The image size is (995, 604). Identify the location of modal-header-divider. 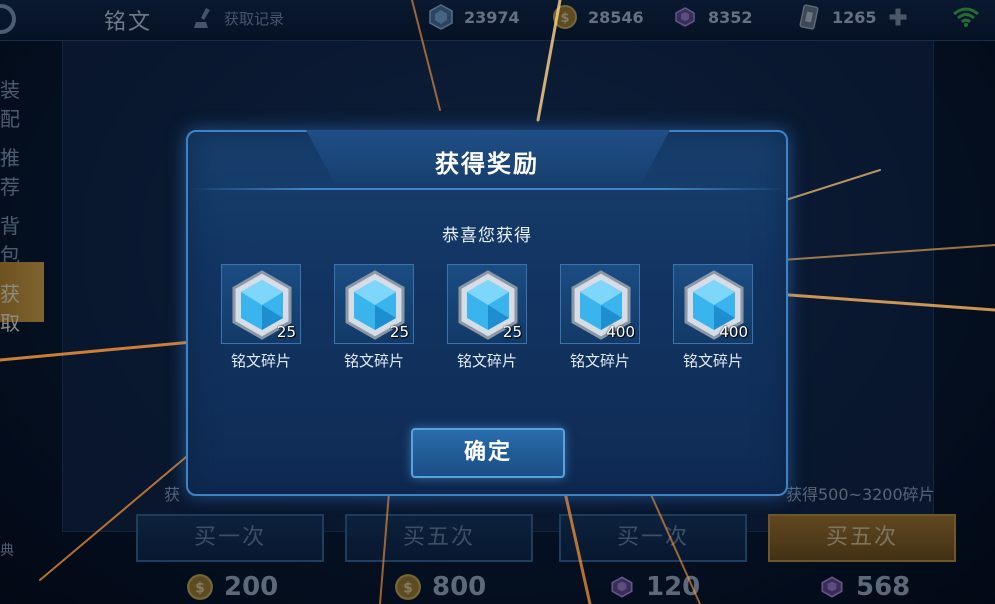
(487, 189).